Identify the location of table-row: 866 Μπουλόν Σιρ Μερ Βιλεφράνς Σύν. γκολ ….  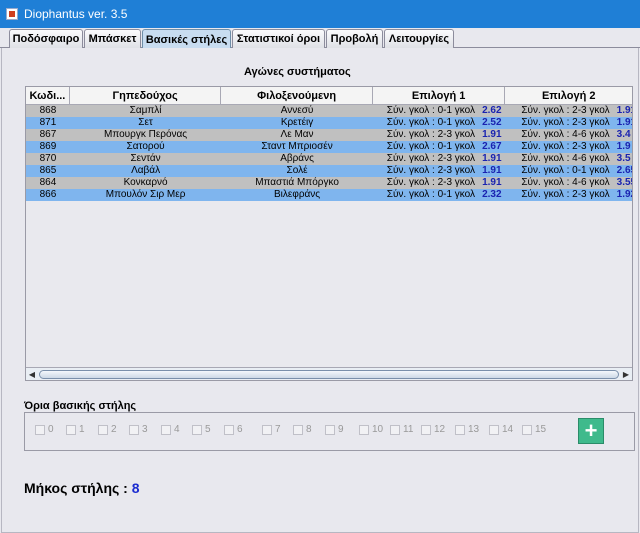
(329, 195).